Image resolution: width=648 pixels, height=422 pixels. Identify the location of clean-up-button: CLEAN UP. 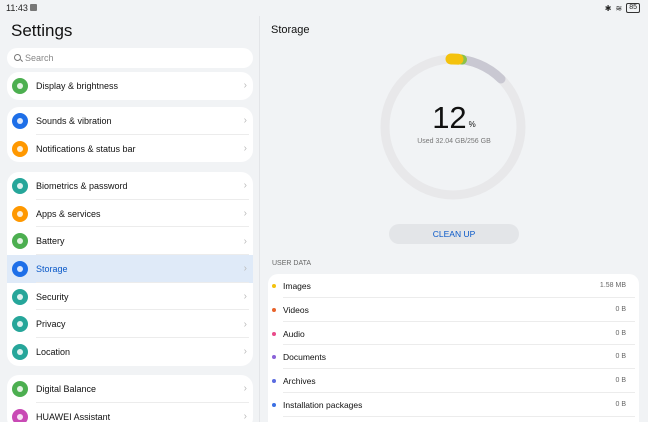
(454, 234).